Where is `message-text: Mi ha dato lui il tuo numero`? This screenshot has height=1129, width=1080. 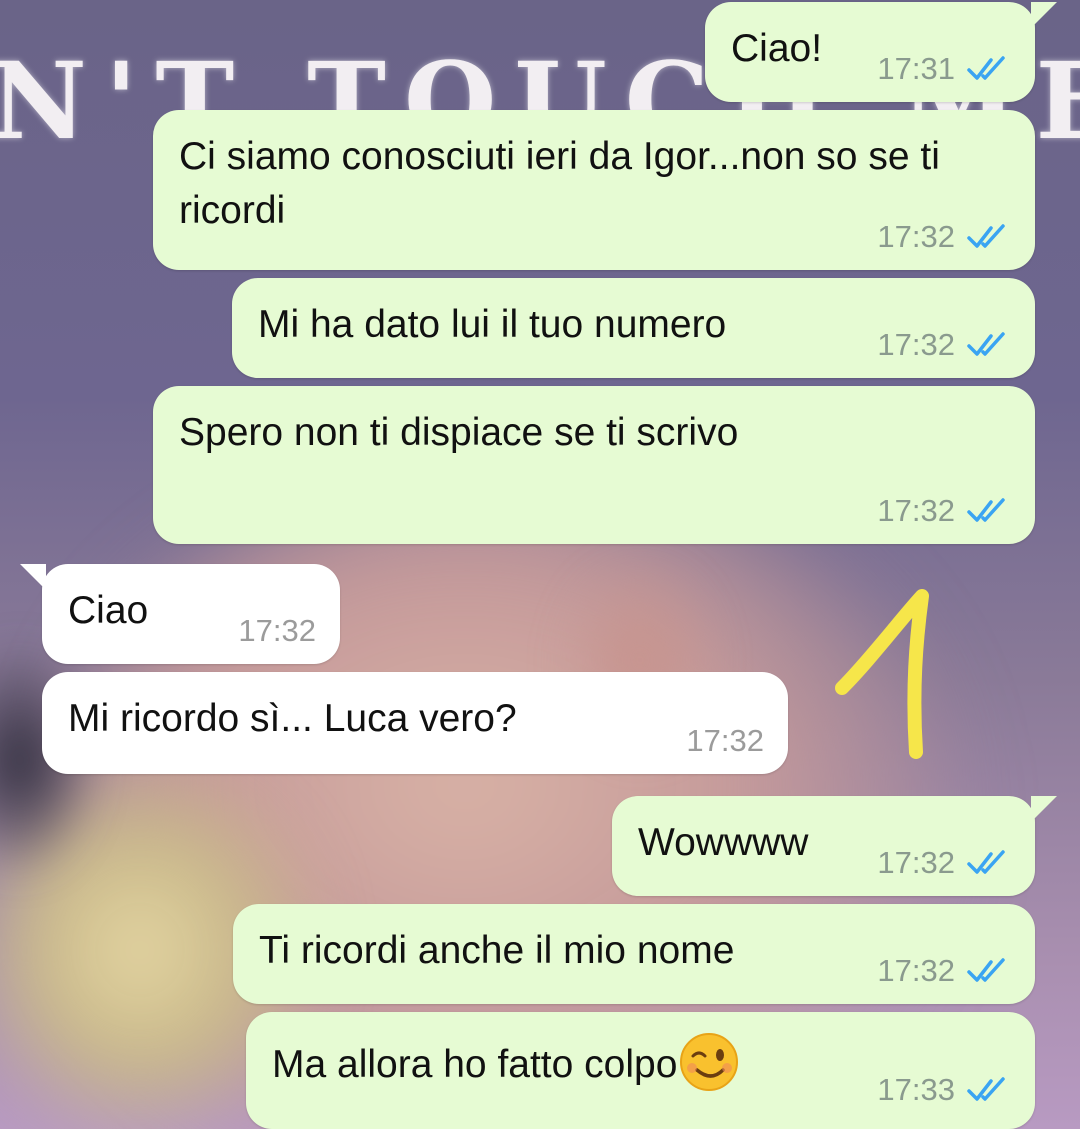 message-text: Mi ha dato lui il tuo numero is located at coordinates (492, 324).